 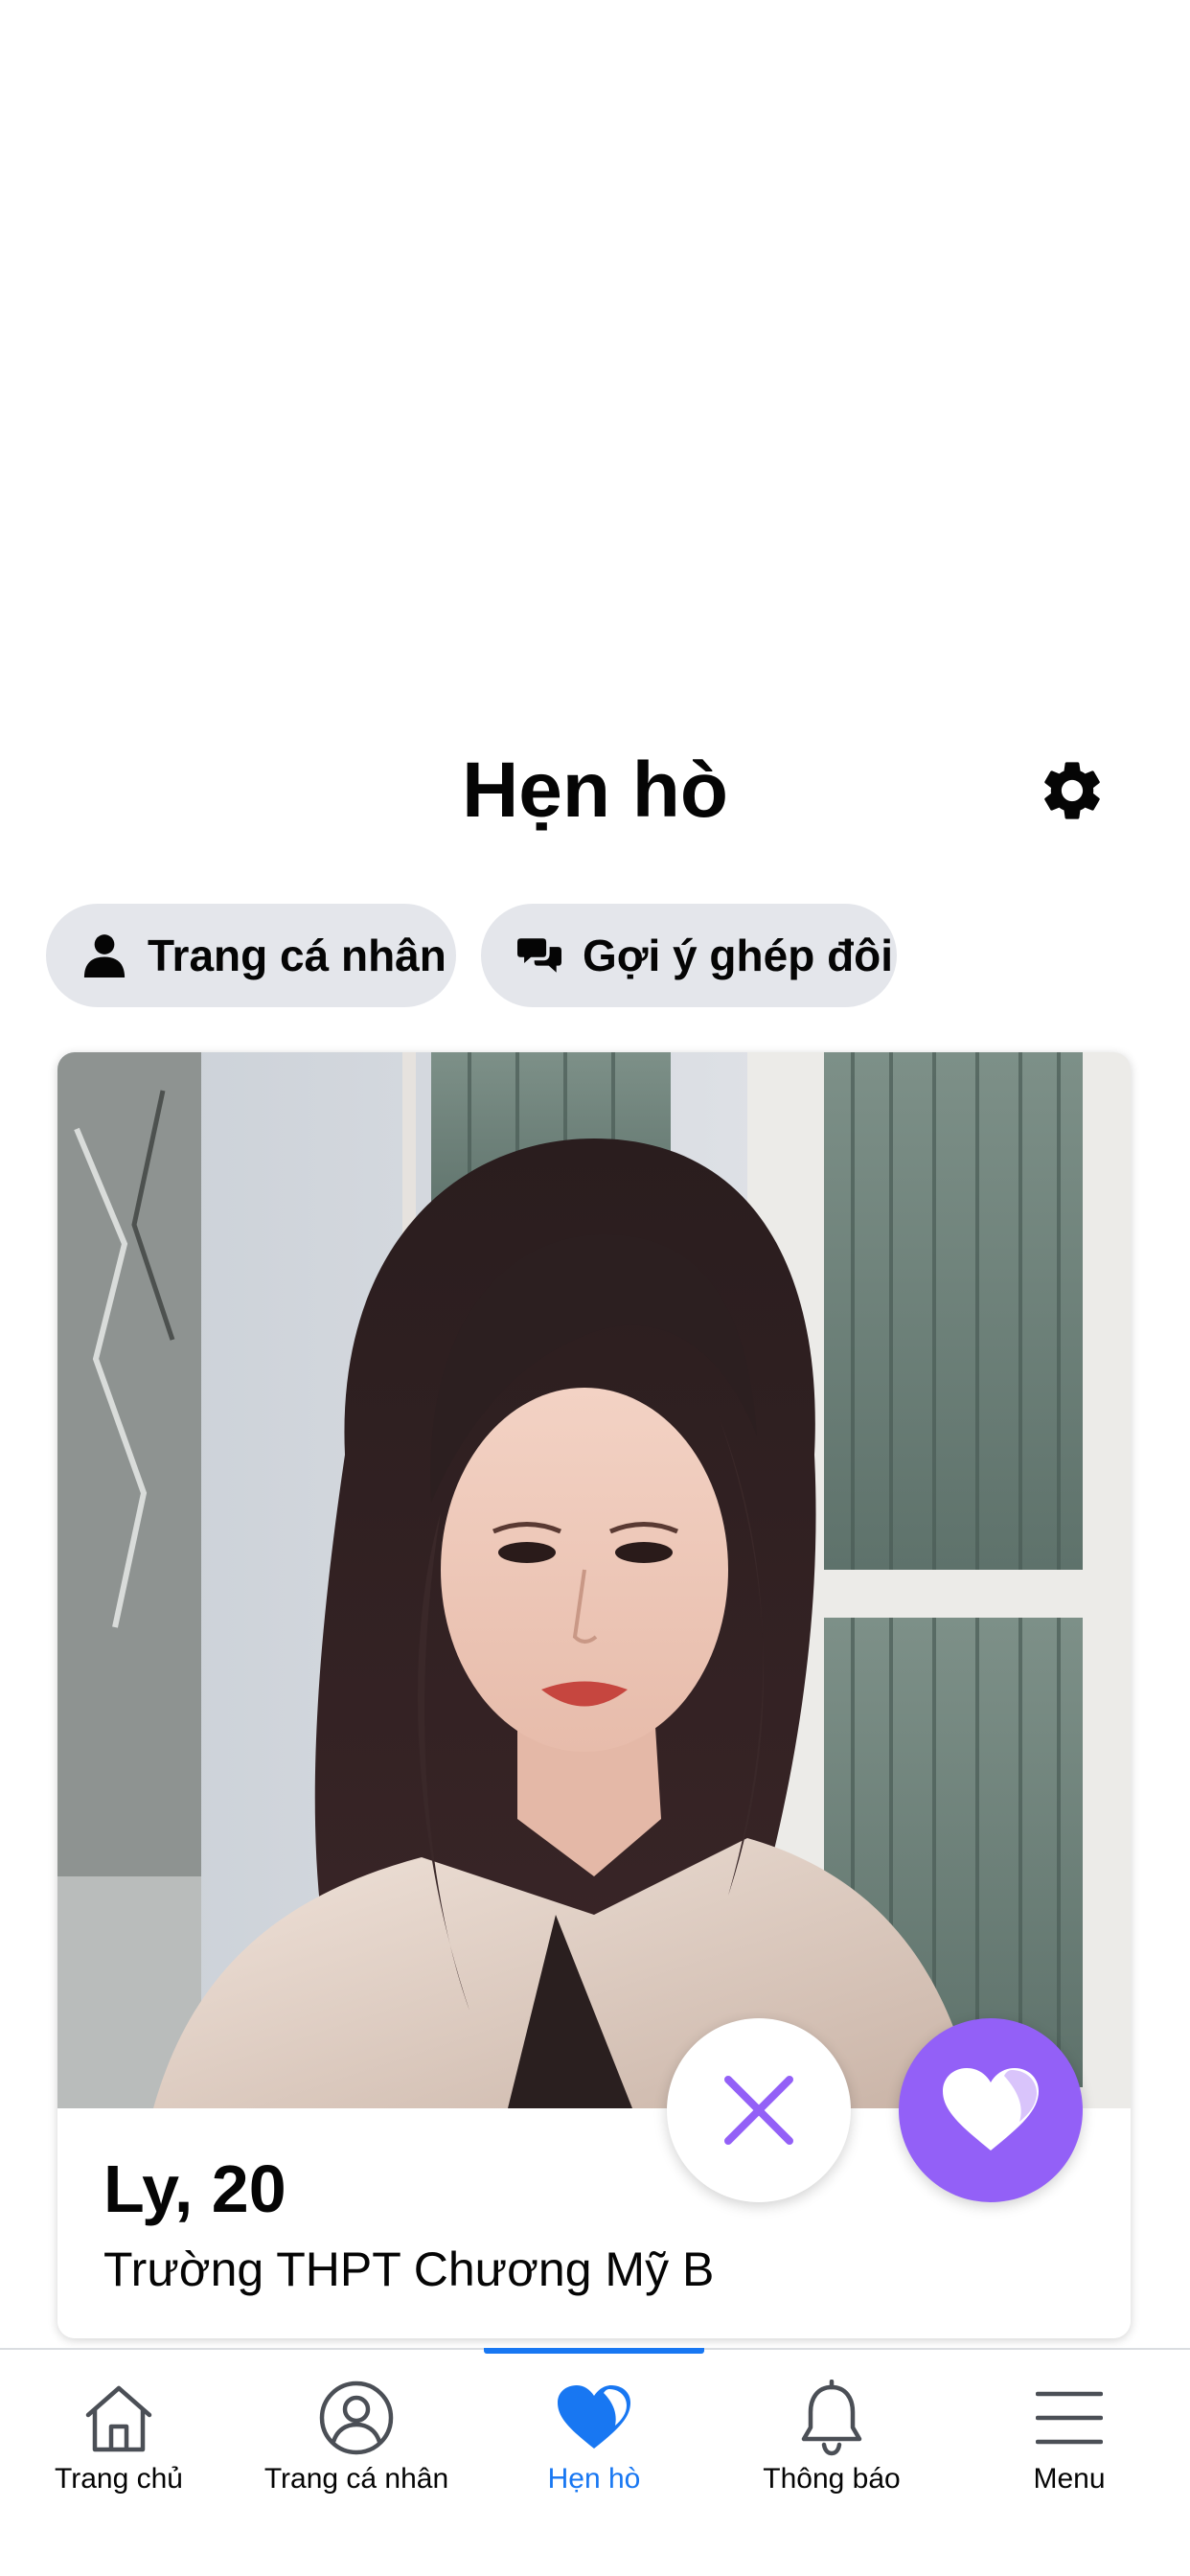 I want to click on nav-item-notifications: Thông báo, so click(x=832, y=2446).